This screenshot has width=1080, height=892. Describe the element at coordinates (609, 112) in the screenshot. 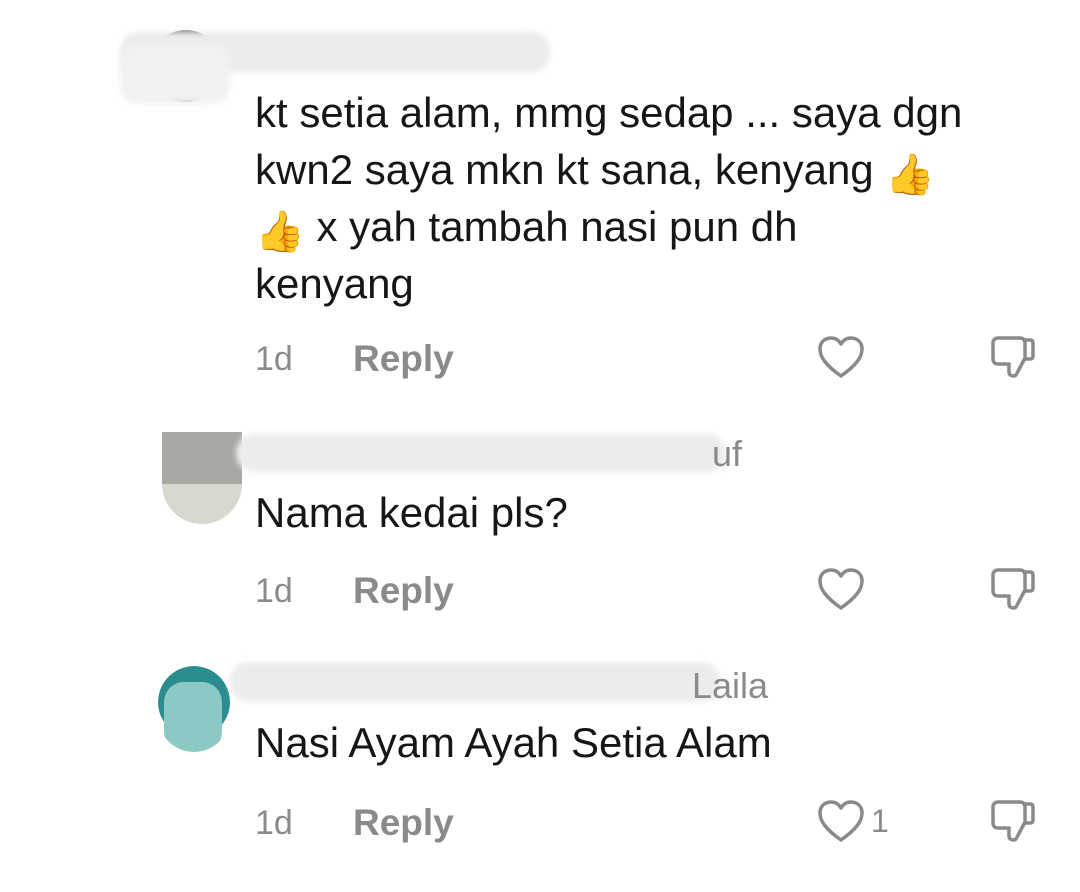

I see `comment-line: kt setia alam, mmg sedap ... saya dgn` at that location.